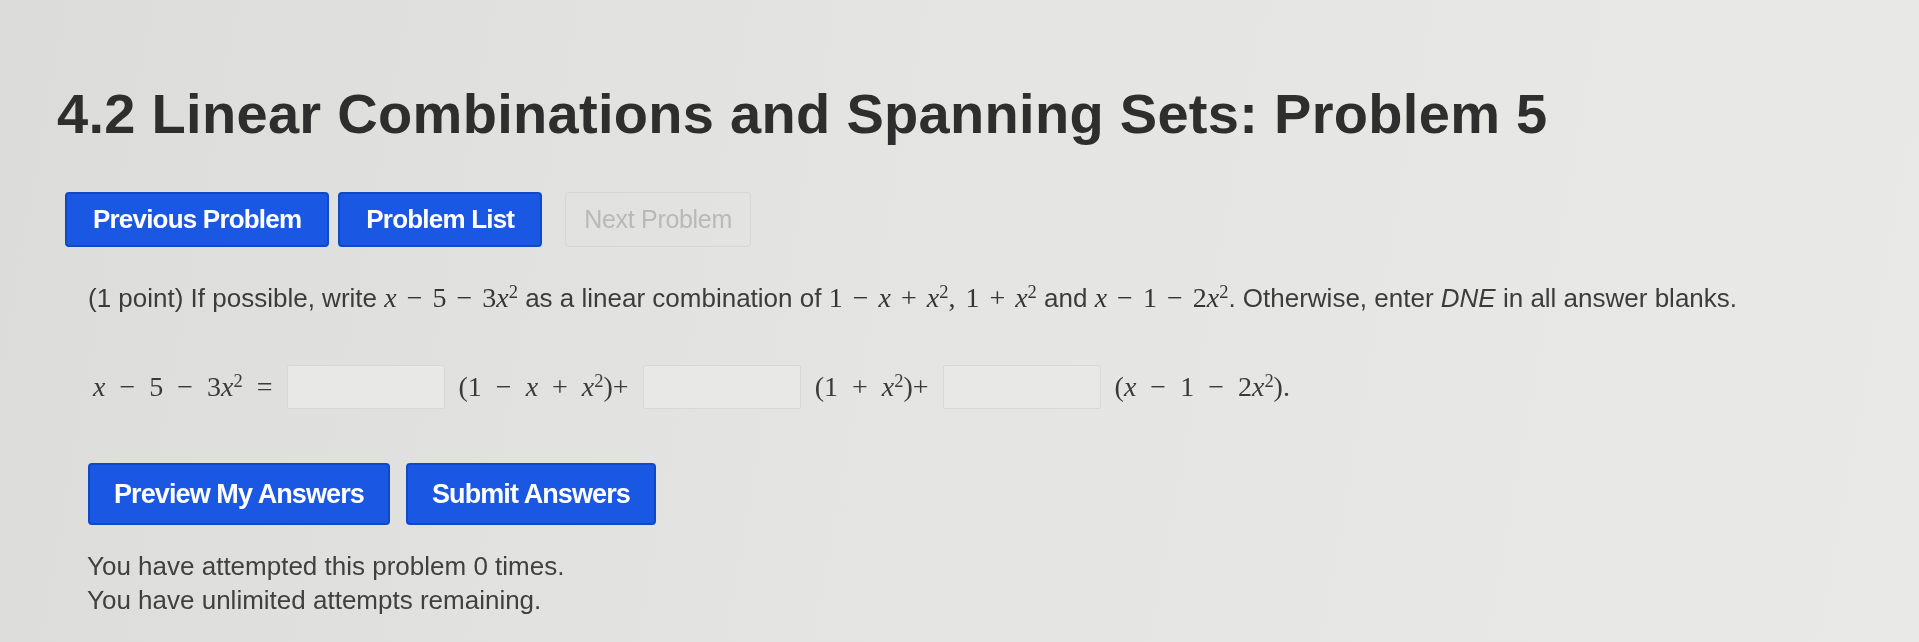 This screenshot has width=1919, height=642. What do you see at coordinates (913, 298) in the screenshot?
I see `problem-statement: (1 point) If possible, write x − 5 − 3x$^{2}$ as a linear combination of 1 − x + x$^{2}$, 1 + x$^{2}$ and x − 1 − 2x$^{2}$. Otherwise, enter DNE in all answer blanks.` at bounding box center [913, 298].